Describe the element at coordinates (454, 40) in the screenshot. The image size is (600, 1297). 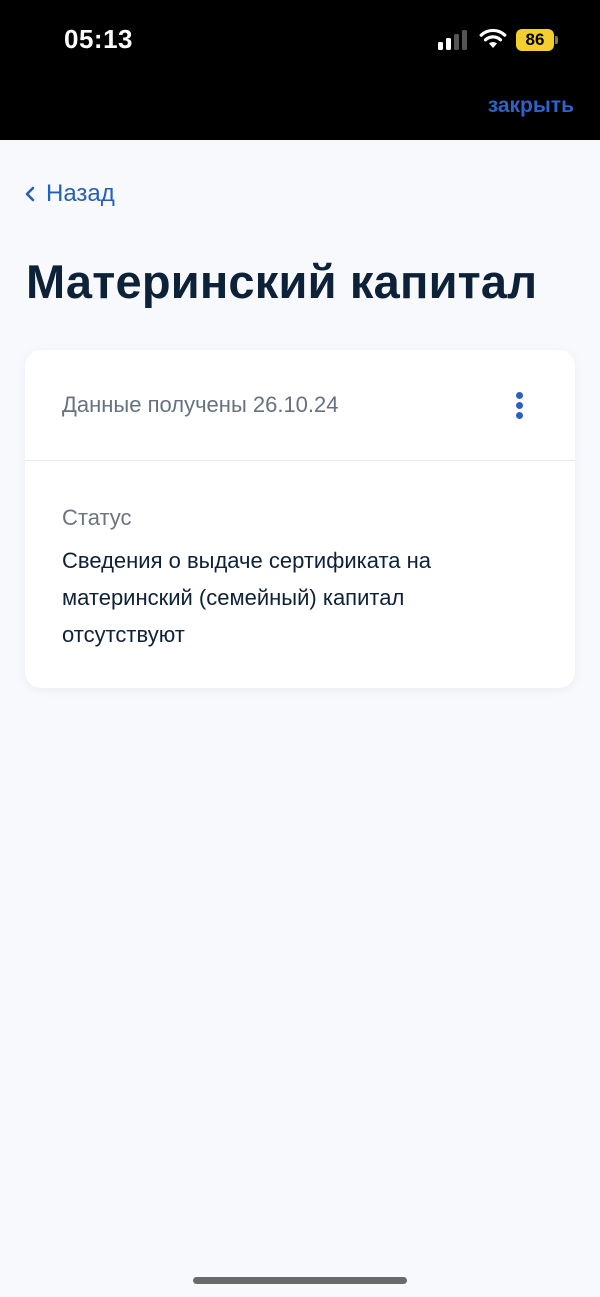
I see `cellular-signal-icon` at that location.